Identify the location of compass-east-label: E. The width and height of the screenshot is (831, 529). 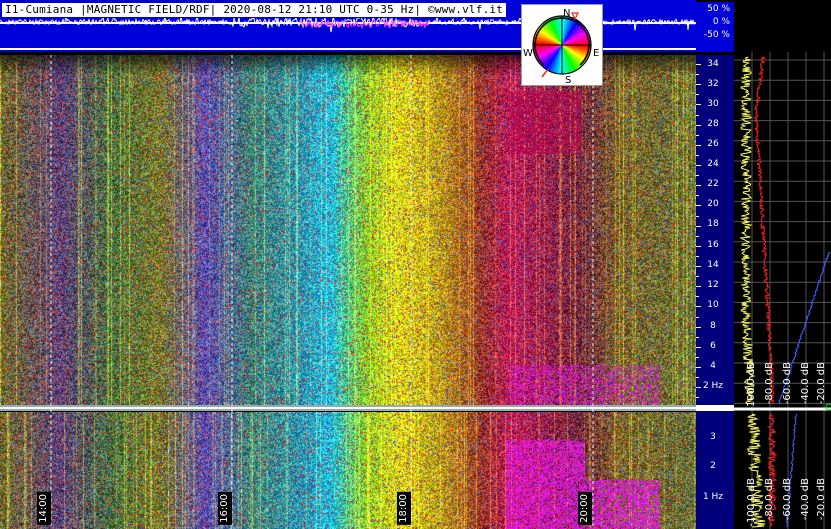
(596, 53).